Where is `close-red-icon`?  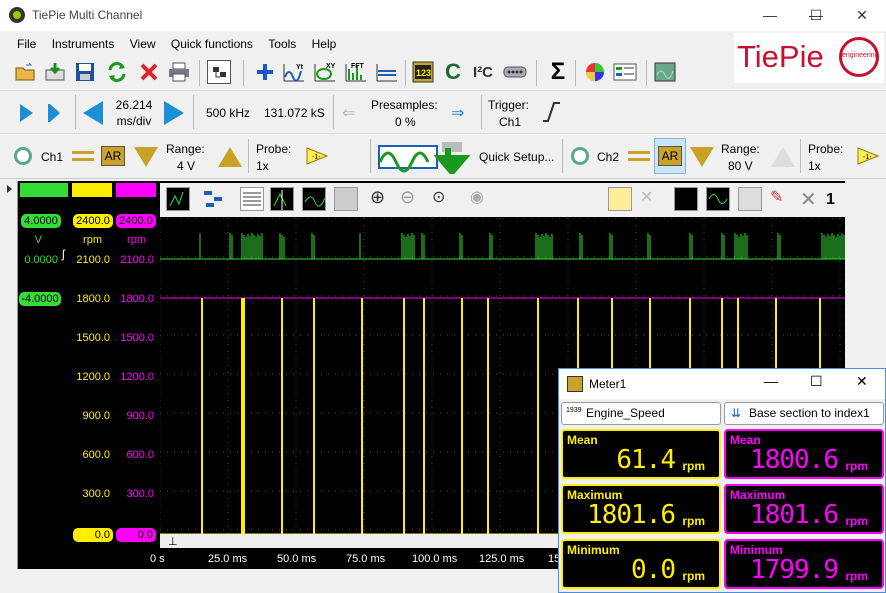
close-red-icon is located at coordinates (149, 72).